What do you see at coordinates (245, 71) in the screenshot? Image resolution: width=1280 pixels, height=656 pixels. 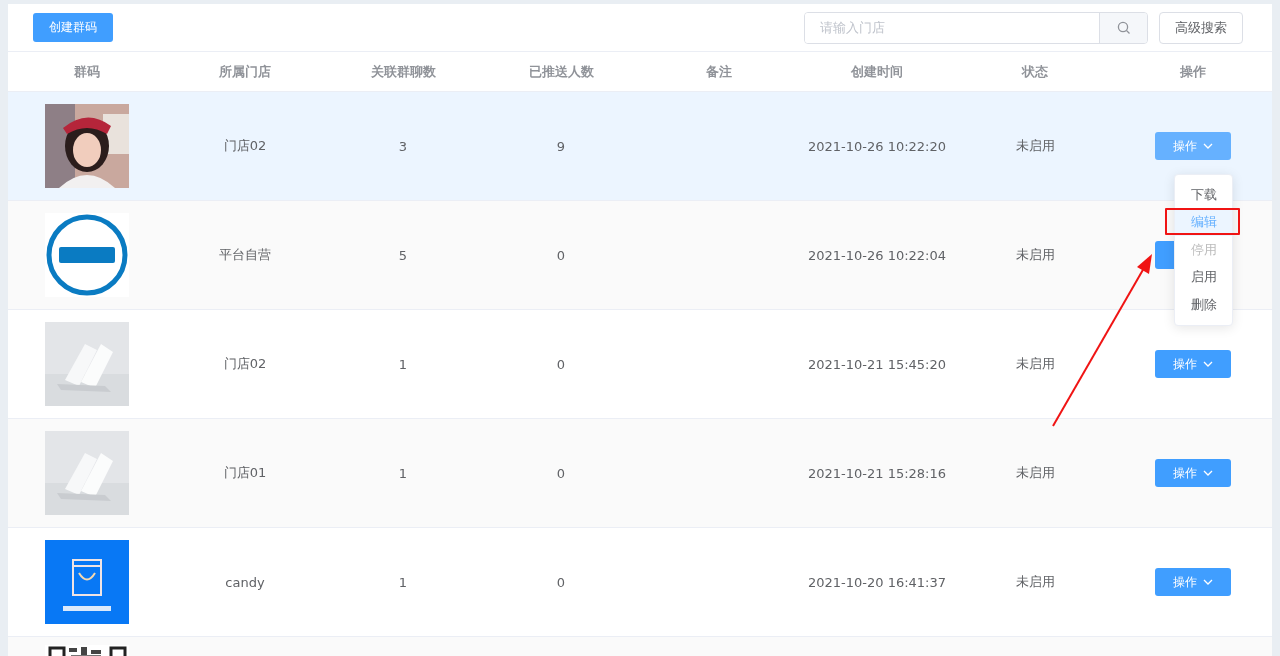 I see `column-header: 所属门店` at bounding box center [245, 71].